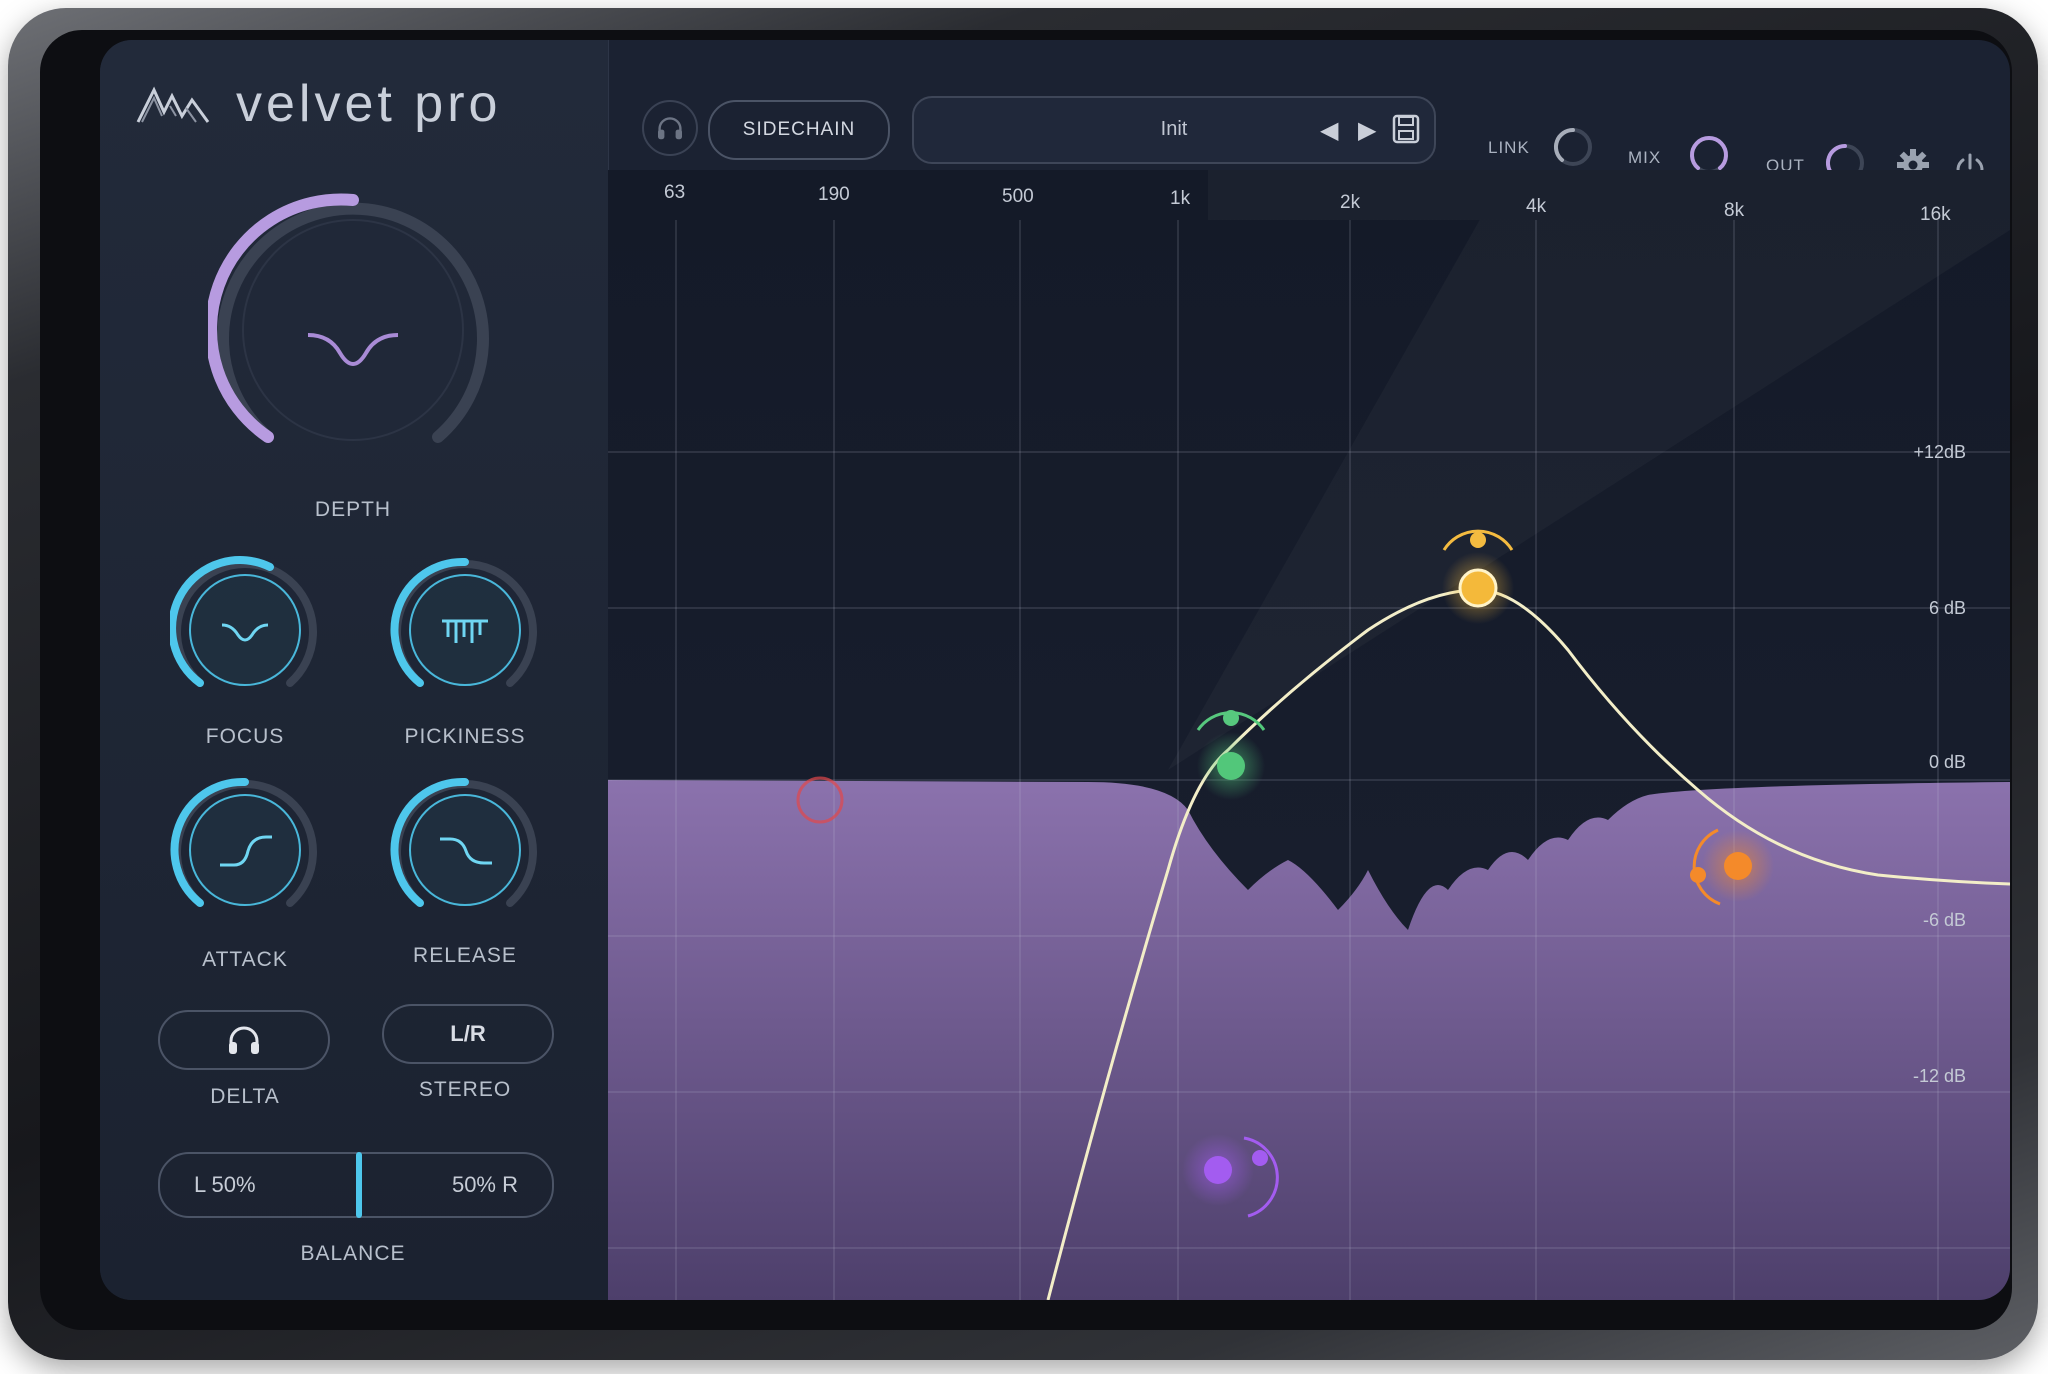 The width and height of the screenshot is (2048, 1374). Describe the element at coordinates (465, 736) in the screenshot. I see `pickiness-label: PICKINESS` at that location.